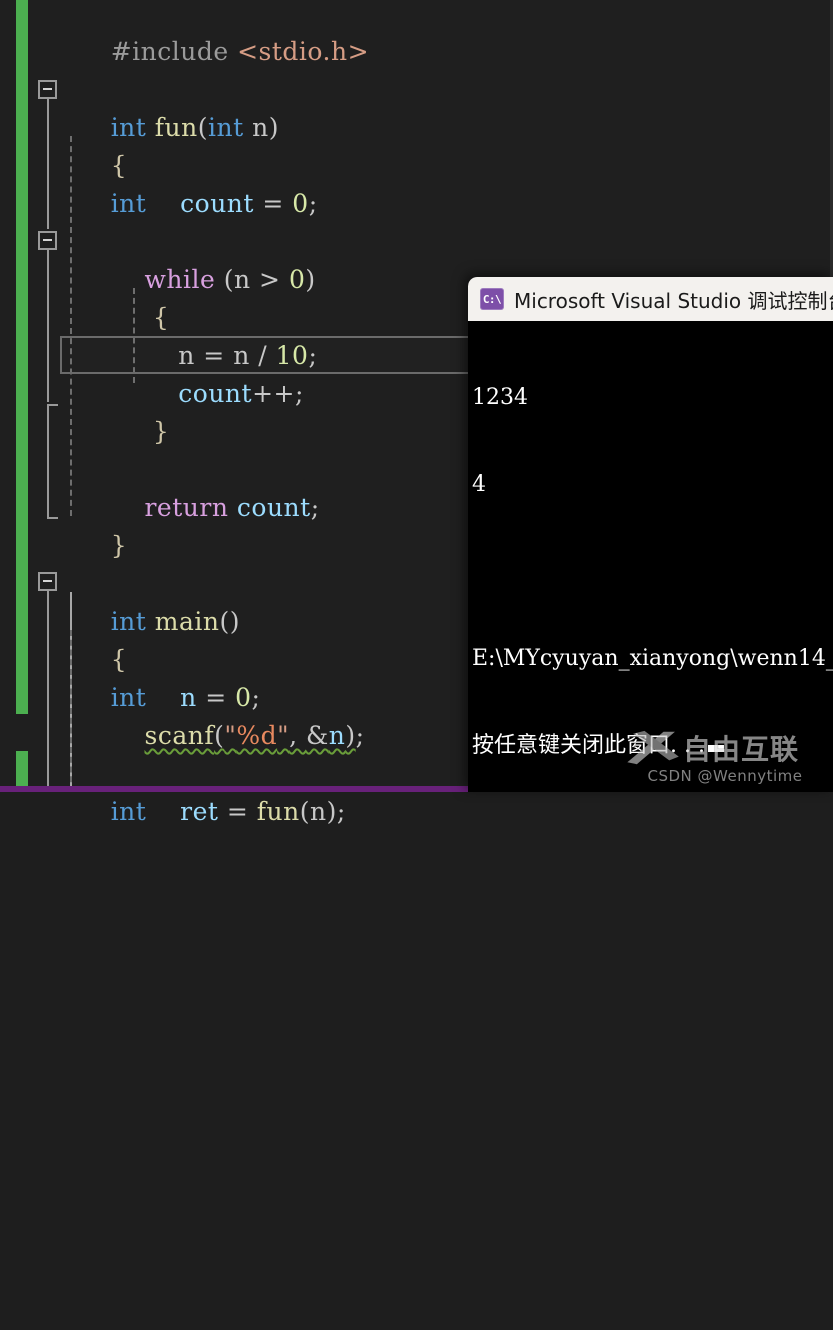 Image resolution: width=833 pixels, height=1330 pixels. What do you see at coordinates (652, 571) in the screenshot?
I see `console-output-line-blank` at bounding box center [652, 571].